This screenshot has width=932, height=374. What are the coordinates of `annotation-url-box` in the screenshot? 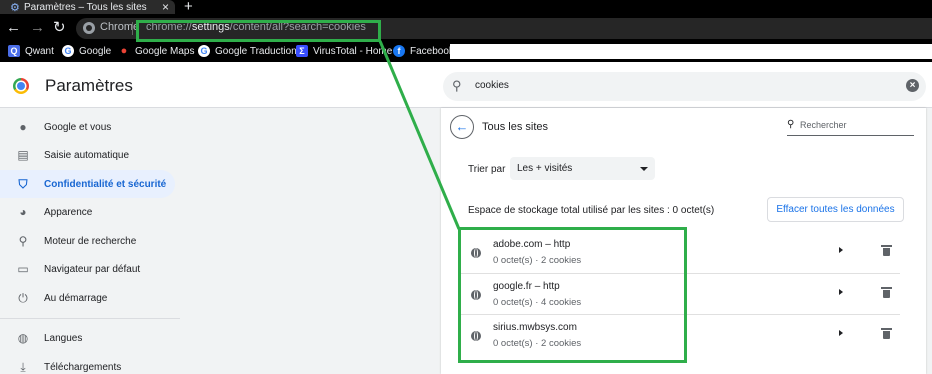 It's located at (258, 31).